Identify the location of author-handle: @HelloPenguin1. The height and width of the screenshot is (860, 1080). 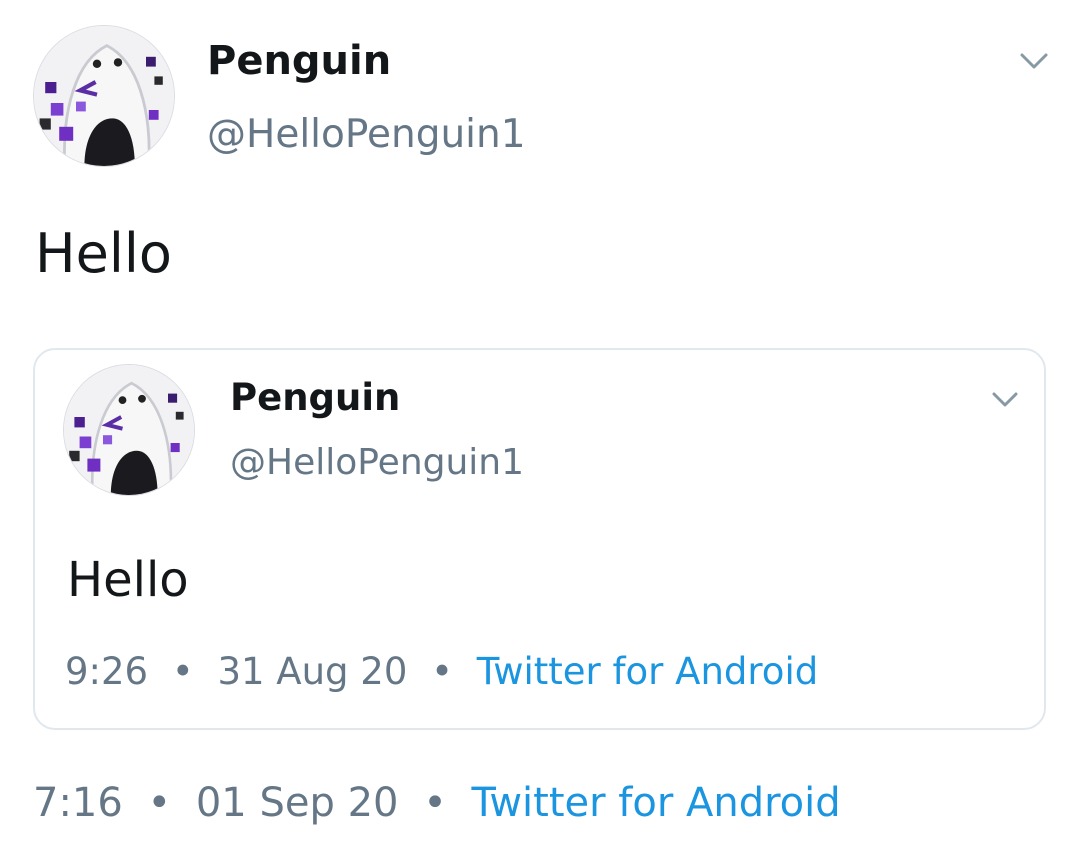
(366, 134).